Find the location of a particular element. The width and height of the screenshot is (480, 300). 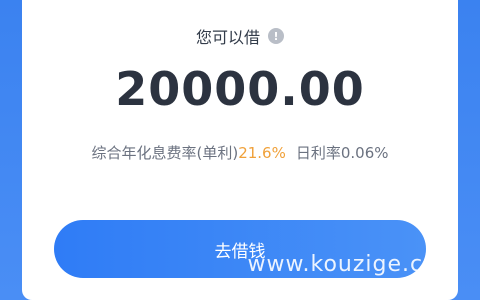

limit-title: 您可以借 is located at coordinates (227, 37).